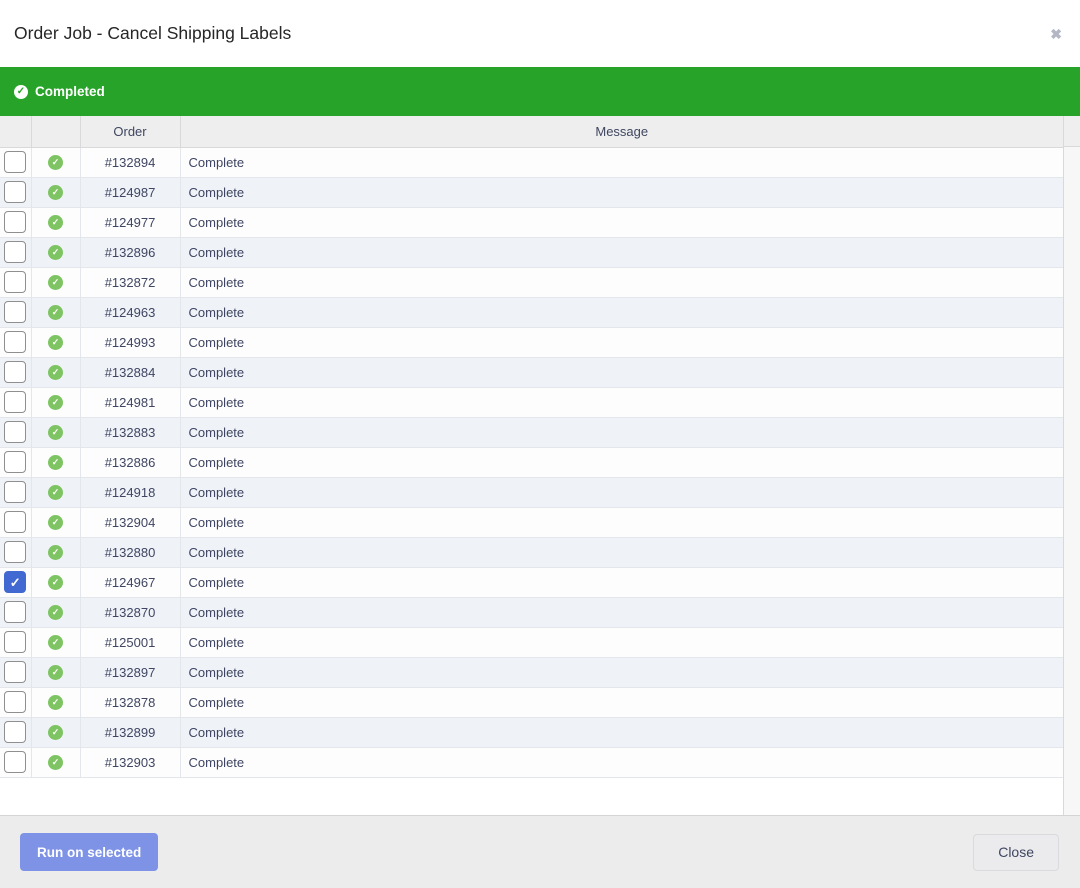 This screenshot has height=888, width=1080. What do you see at coordinates (531, 672) in the screenshot?
I see `table-row: ✓ #132897 Complete` at bounding box center [531, 672].